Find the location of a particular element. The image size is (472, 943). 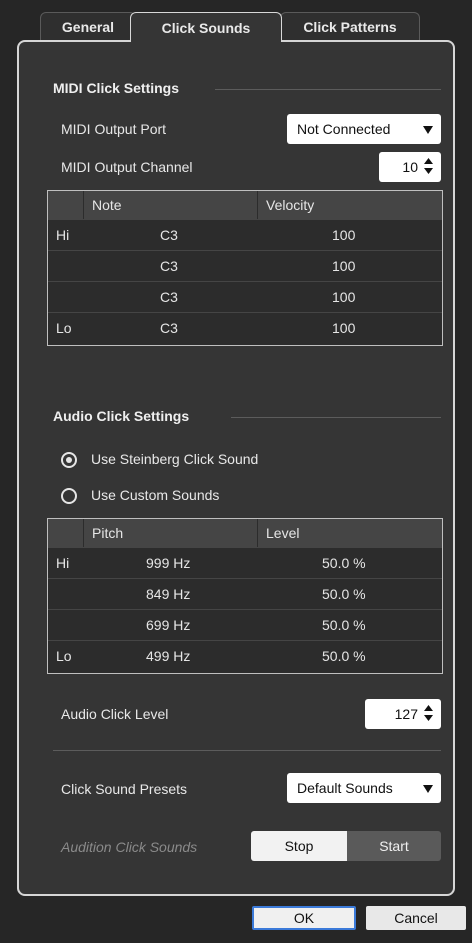

tab-click-patterns-label: Click Patterns is located at coordinates (350, 26).